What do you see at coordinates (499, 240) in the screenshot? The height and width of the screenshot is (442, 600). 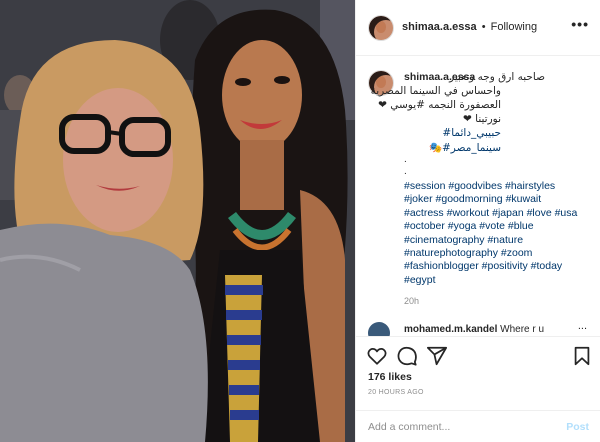 I see `hashtag-line: #cinematography #nature` at bounding box center [499, 240].